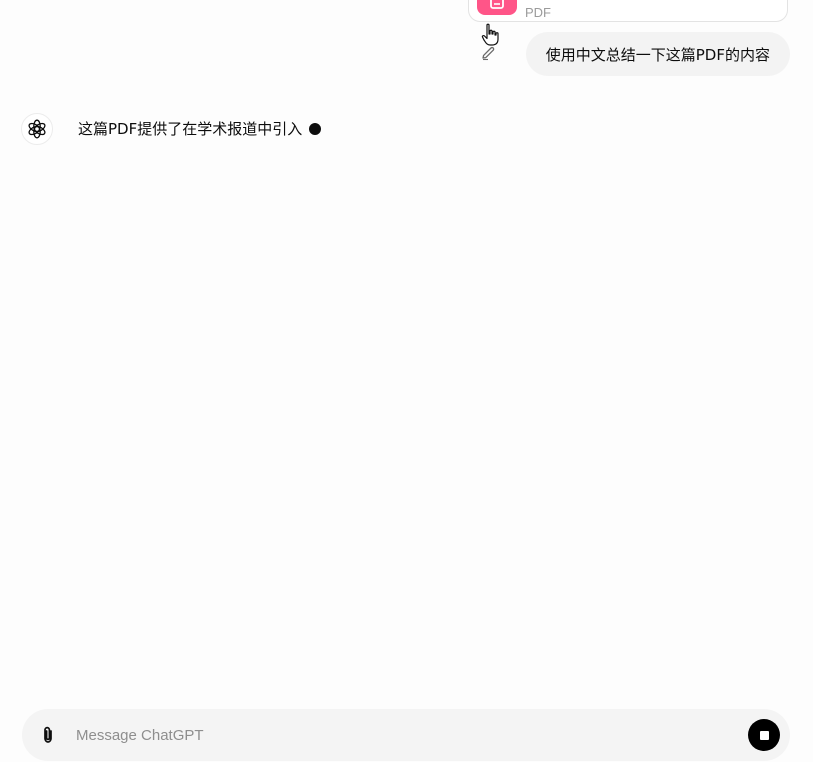 Image resolution: width=813 pixels, height=762 pixels. I want to click on openai-logo-icon, so click(37, 129).